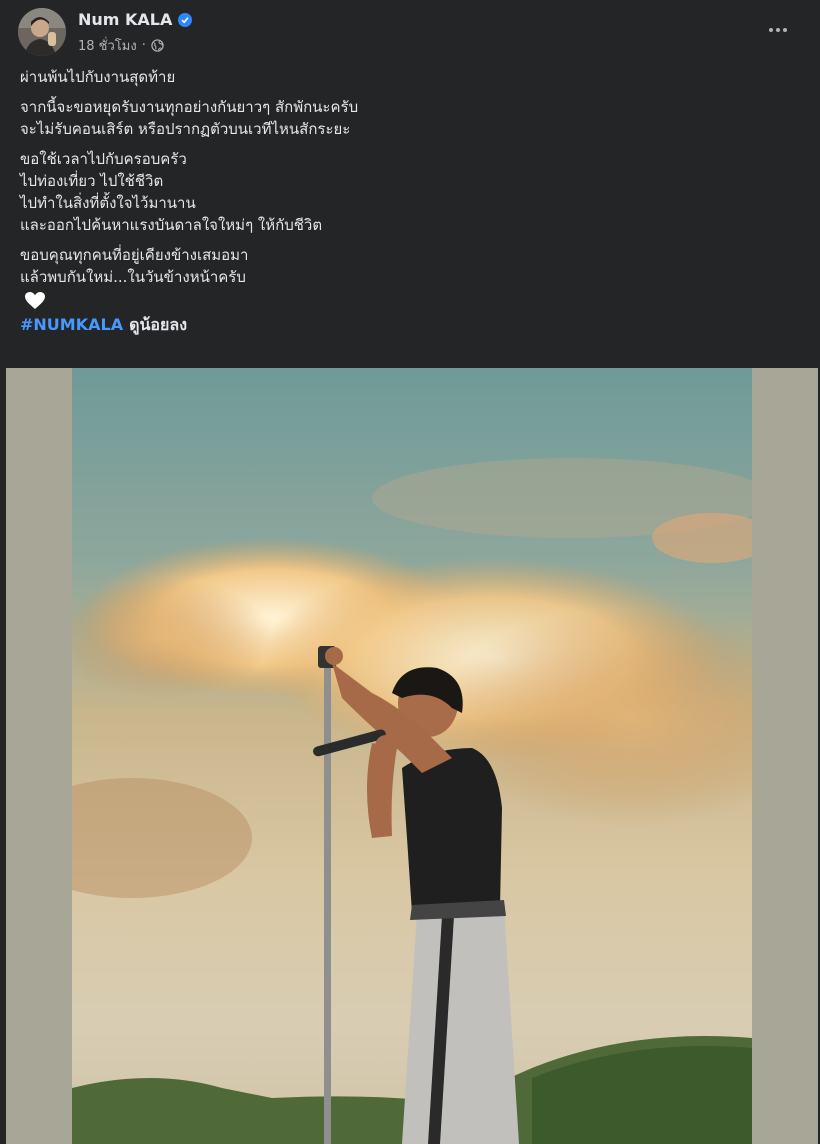  I want to click on author-name: Num KALA, so click(125, 19).